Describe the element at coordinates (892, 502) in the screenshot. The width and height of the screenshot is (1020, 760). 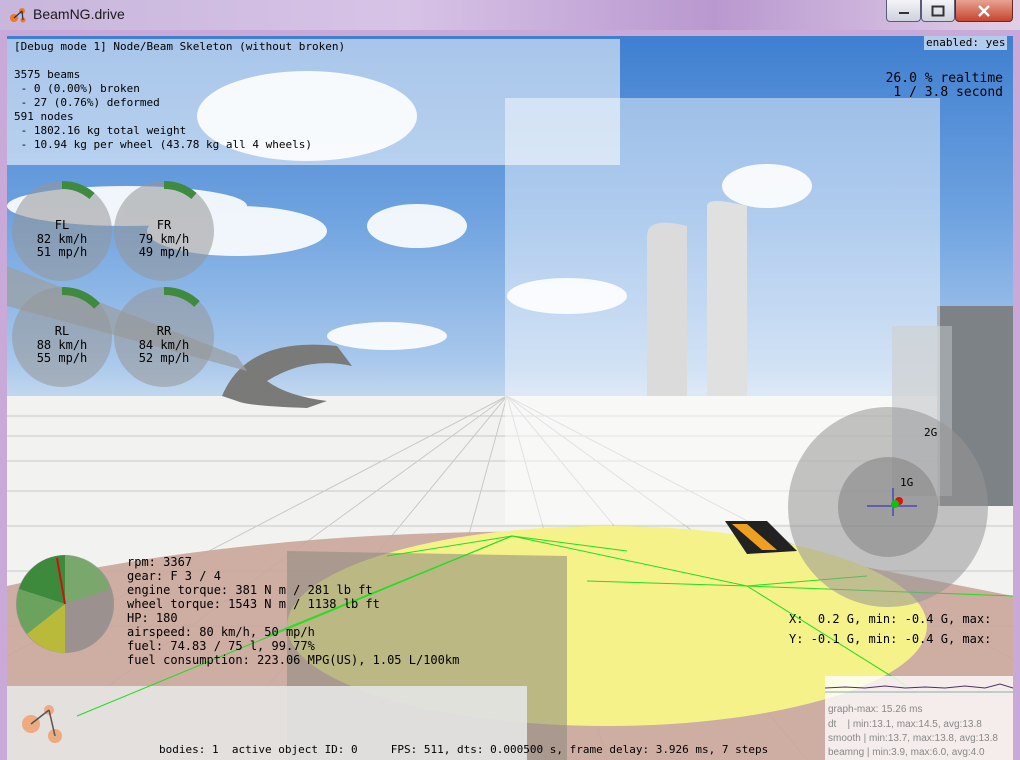
I see `gforce-crosshair` at that location.